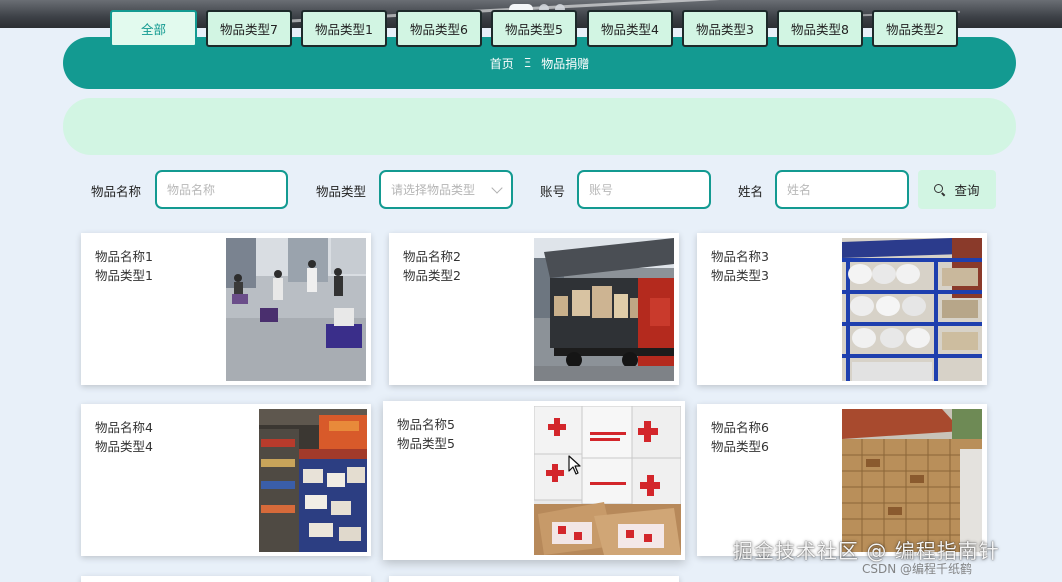  I want to click on item-card: 物品名称5 物品类型5, so click(534, 480).